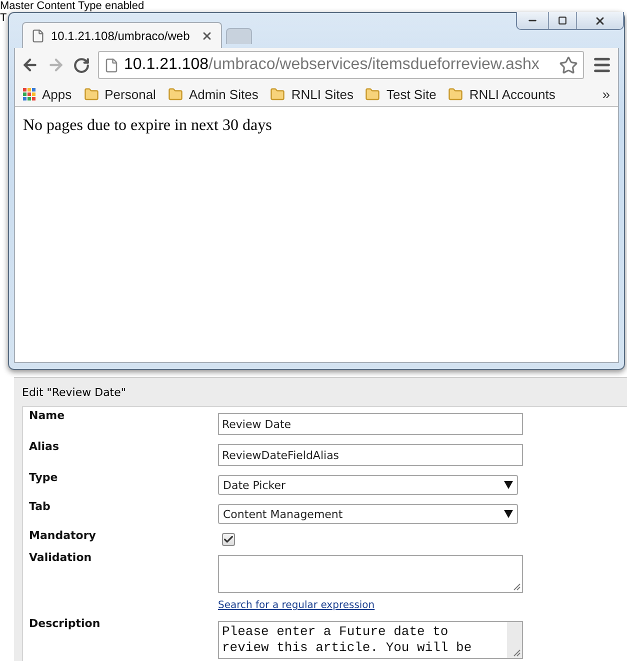  Describe the element at coordinates (400, 94) in the screenshot. I see `bookmark-item: Test Site` at that location.